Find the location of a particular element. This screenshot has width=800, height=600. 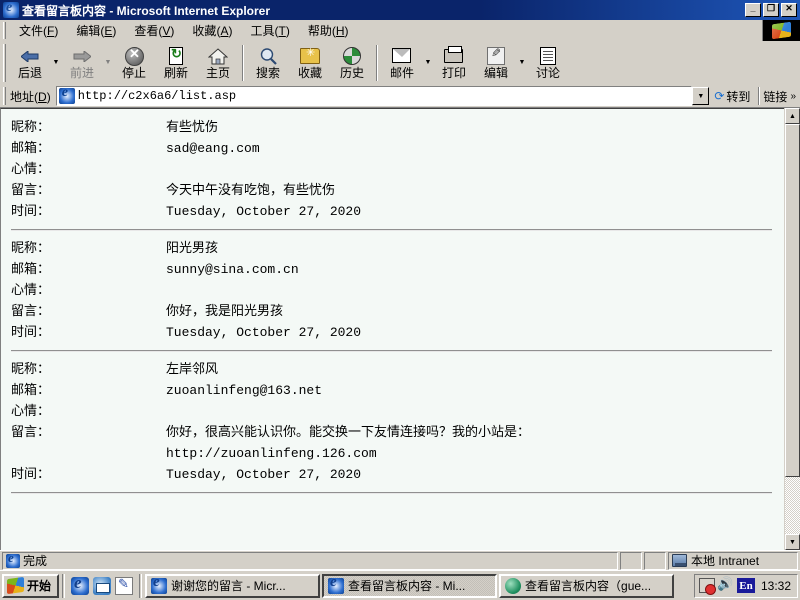

ie-animation-logo is located at coordinates (781, 30).